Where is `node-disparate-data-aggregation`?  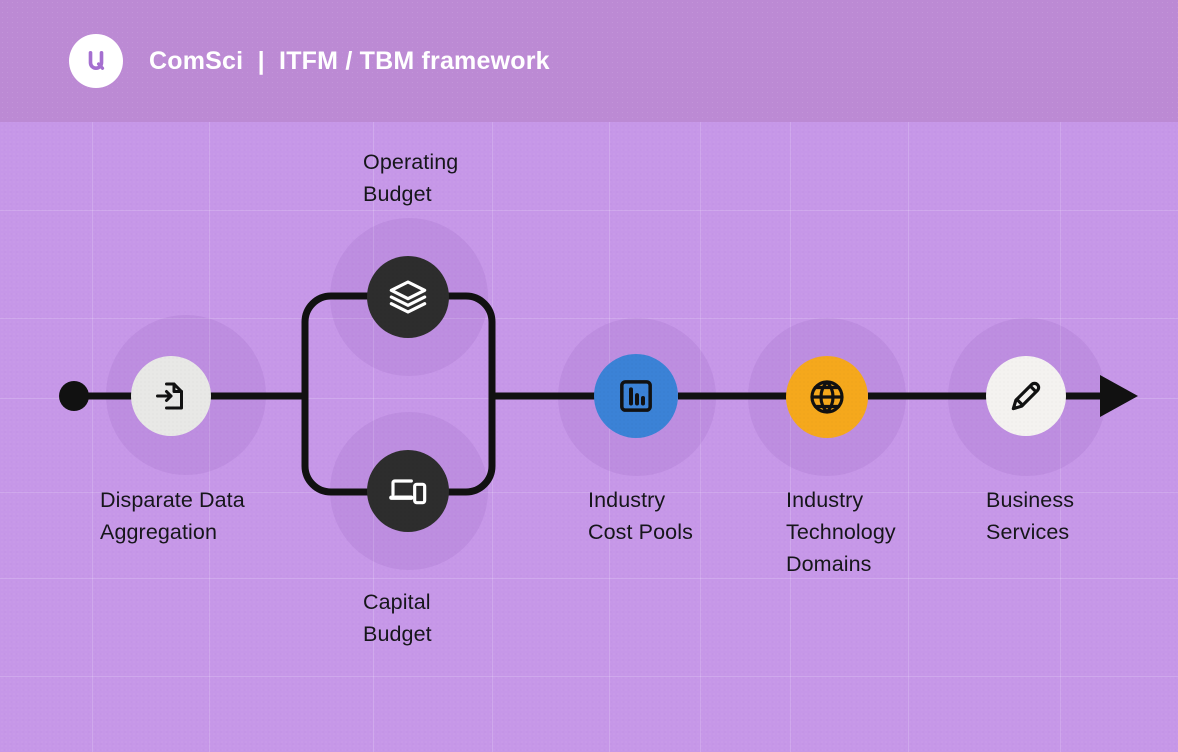 node-disparate-data-aggregation is located at coordinates (171, 396).